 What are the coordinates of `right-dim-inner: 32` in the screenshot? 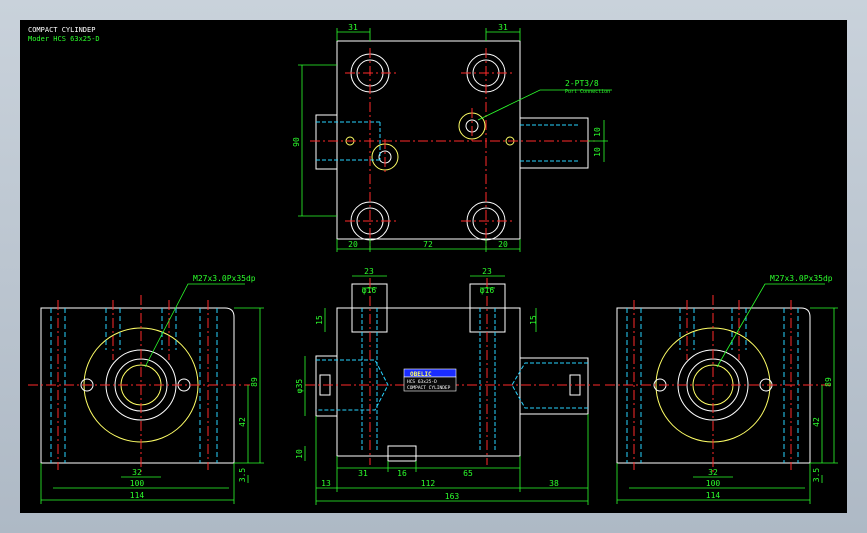 It's located at (713, 472).